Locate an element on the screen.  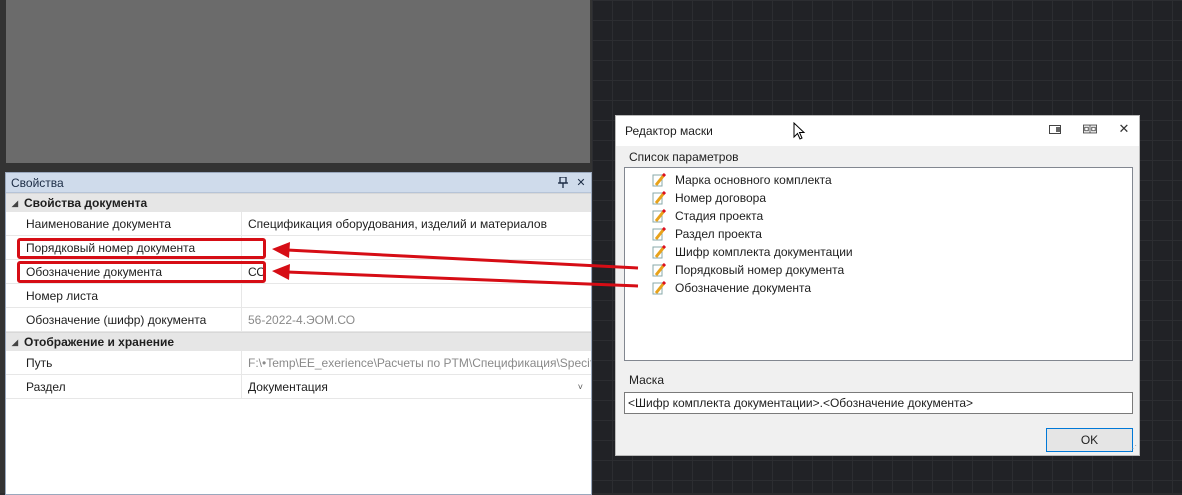
arrow-head-doc-designation is located at coordinates (281, 272).